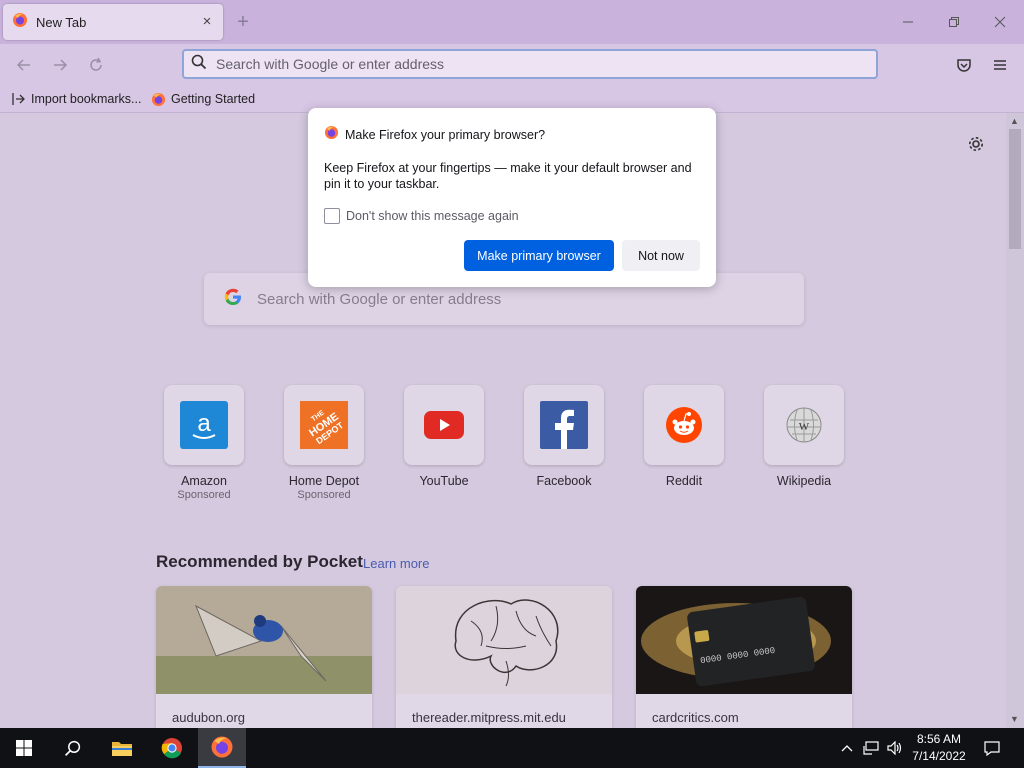 This screenshot has height=768, width=1024. I want to click on restore-button, so click(954, 22).